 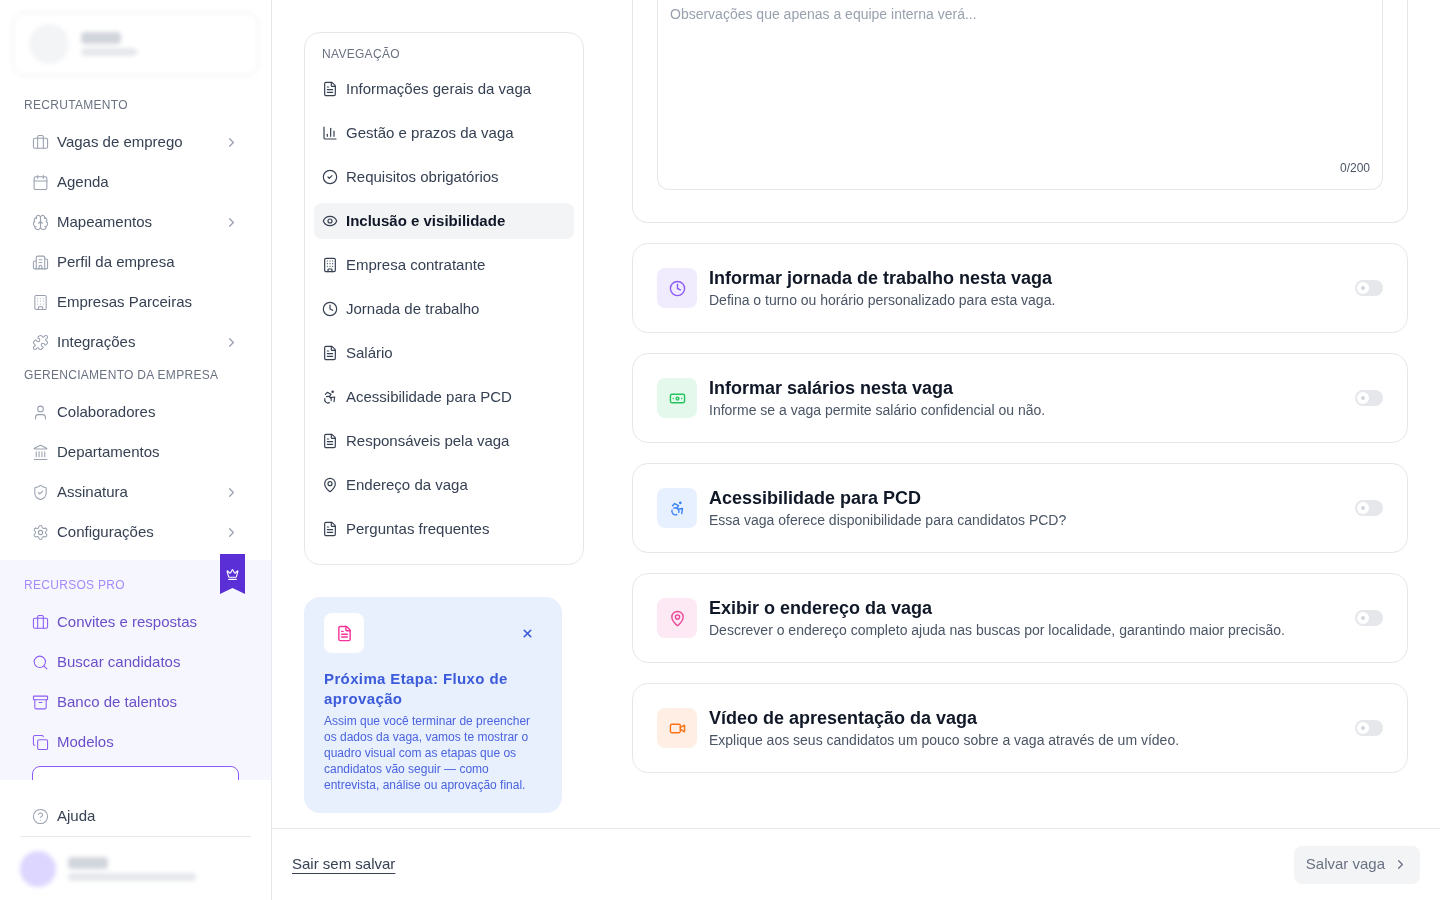 What do you see at coordinates (135, 302) in the screenshot?
I see `sidebar-item: Empresas Parceiras` at bounding box center [135, 302].